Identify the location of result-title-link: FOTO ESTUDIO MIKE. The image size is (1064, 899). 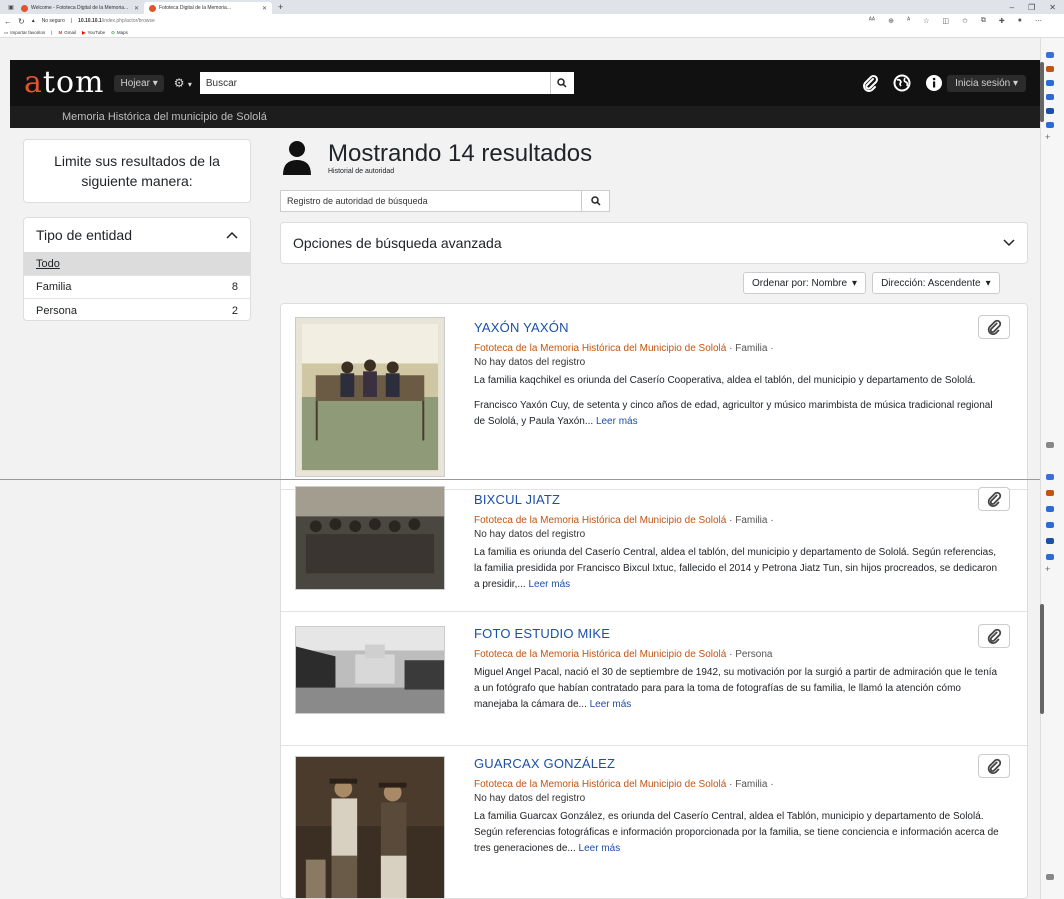
(739, 633).